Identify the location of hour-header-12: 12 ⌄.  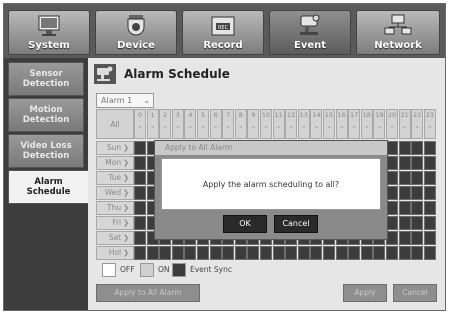
(291, 124).